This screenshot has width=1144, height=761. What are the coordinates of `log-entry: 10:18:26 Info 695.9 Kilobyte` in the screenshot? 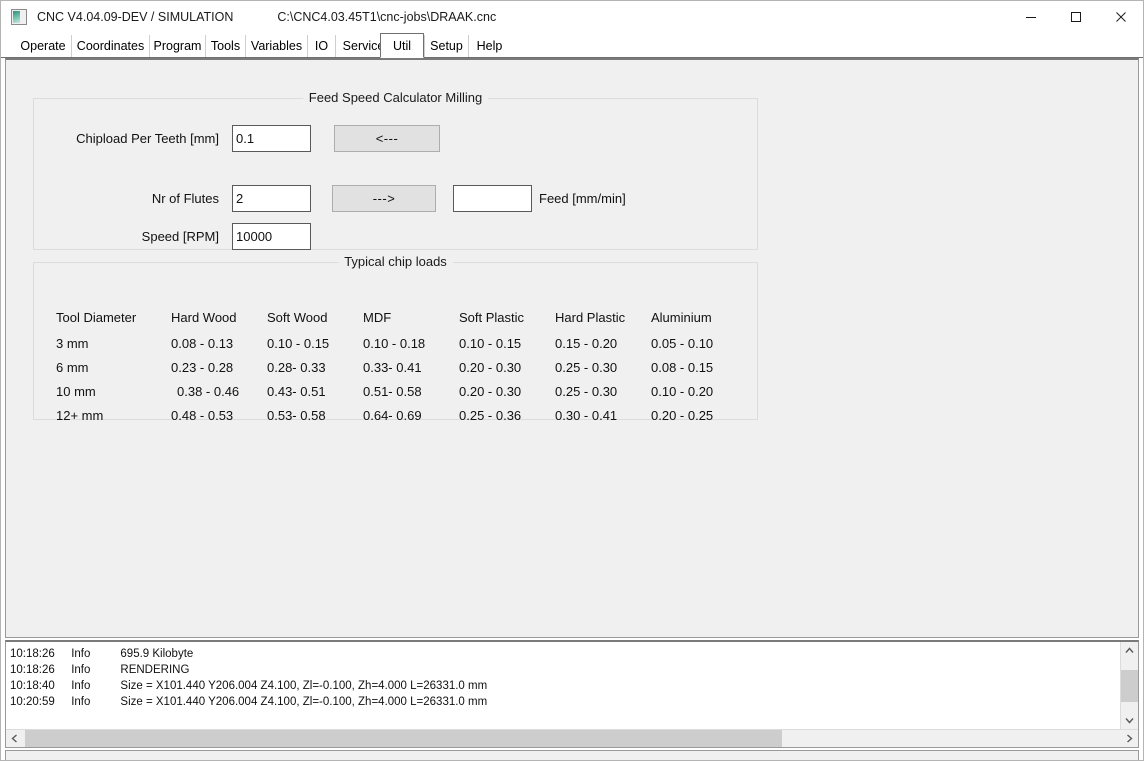 It's located at (565, 654).